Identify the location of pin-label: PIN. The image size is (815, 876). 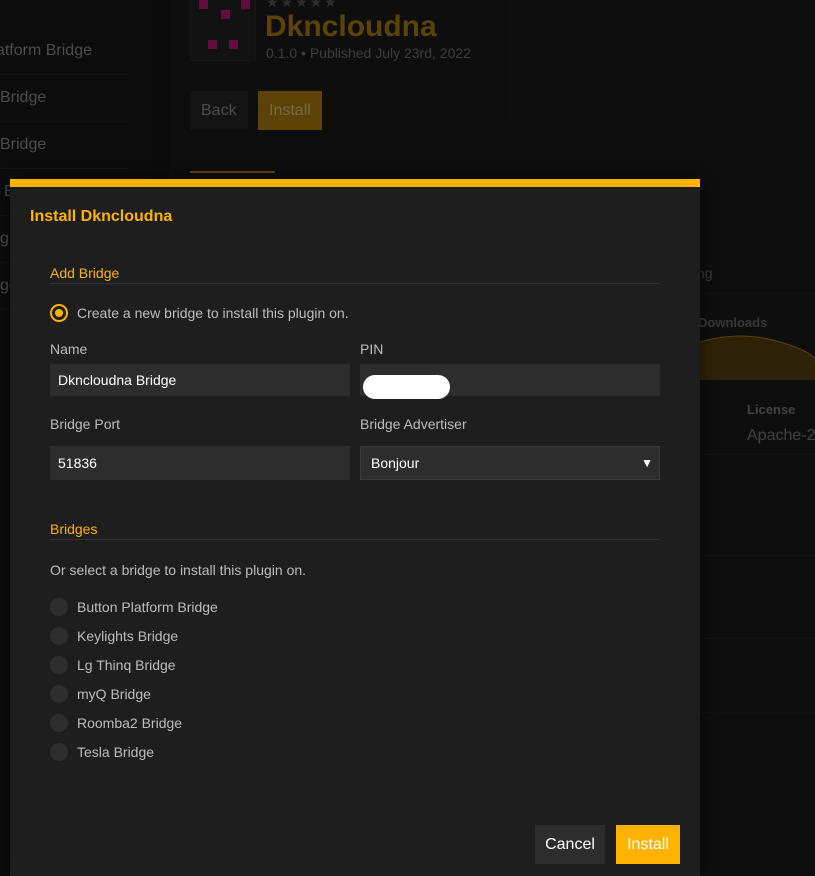
(372, 349).